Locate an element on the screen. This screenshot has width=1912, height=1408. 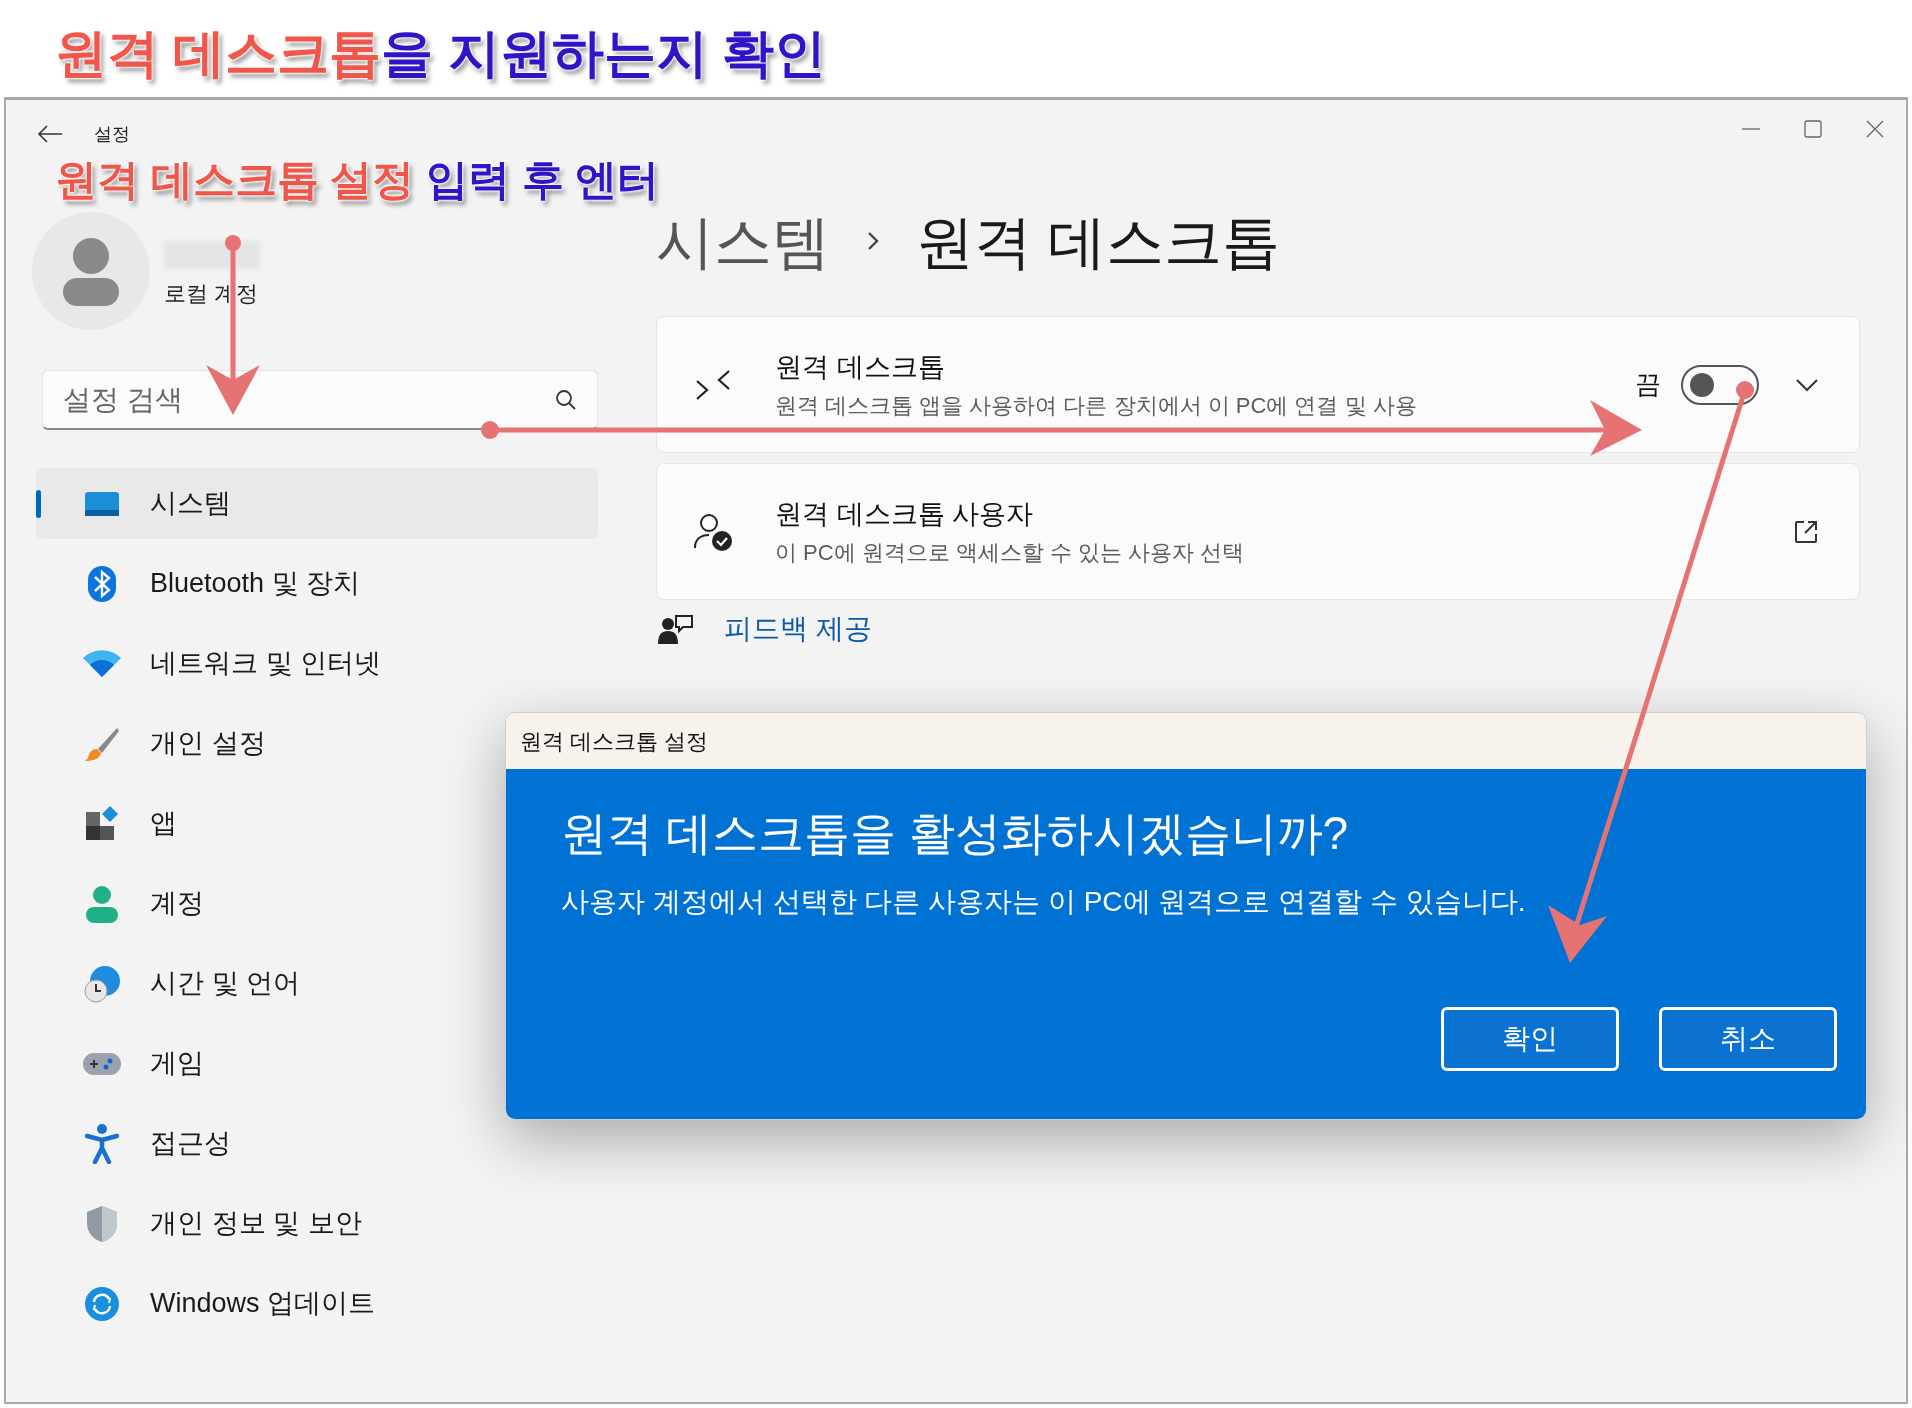
back-arrow-icon is located at coordinates (50, 134).